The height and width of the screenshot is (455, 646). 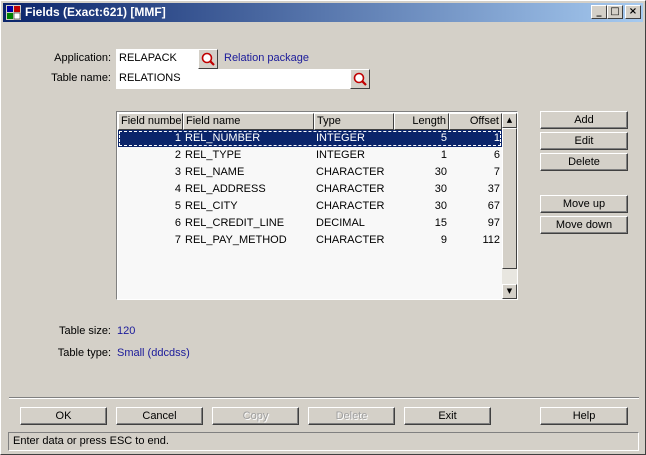 I want to click on table-name-label: Table name:, so click(x=81, y=78).